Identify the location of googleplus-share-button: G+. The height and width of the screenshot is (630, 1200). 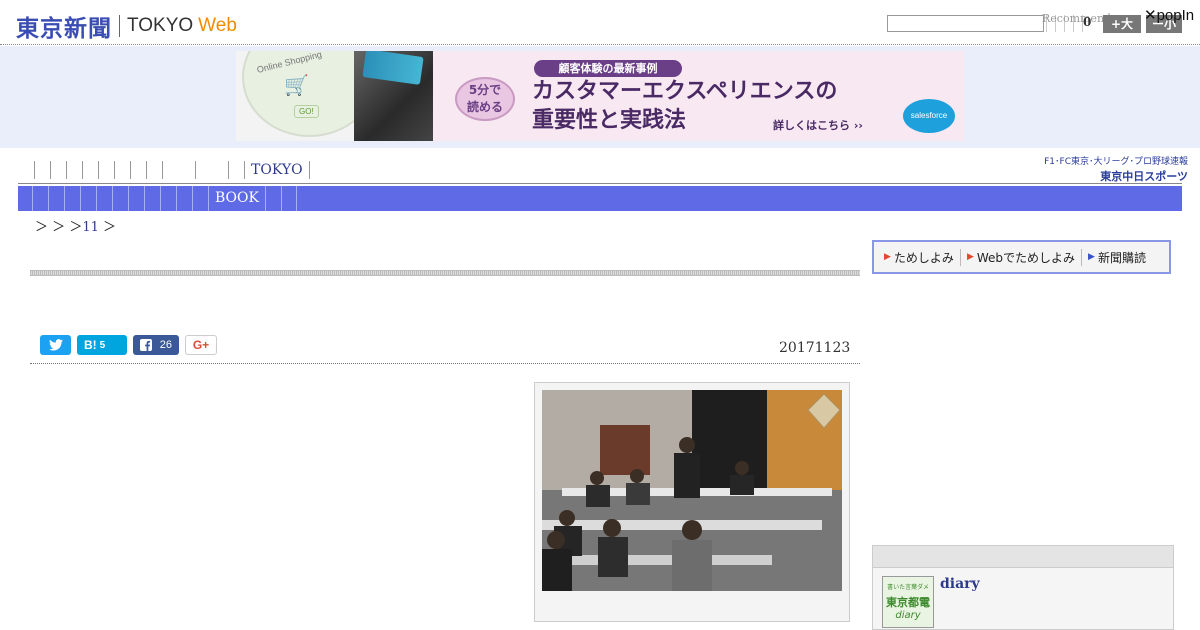
(201, 345).